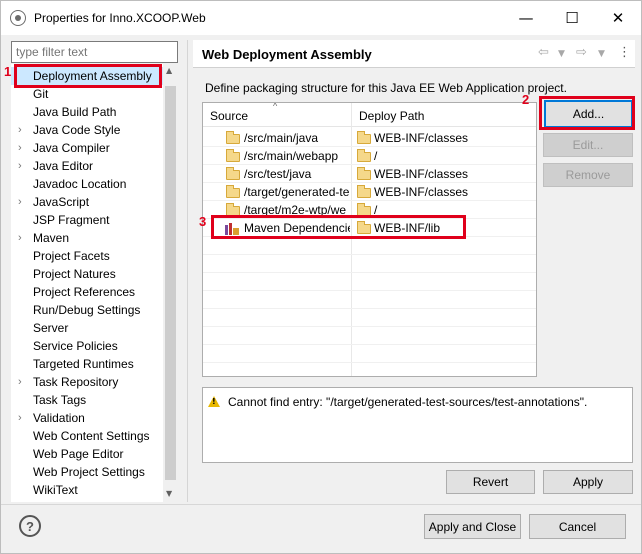  I want to click on split-sash, so click(187, 271).